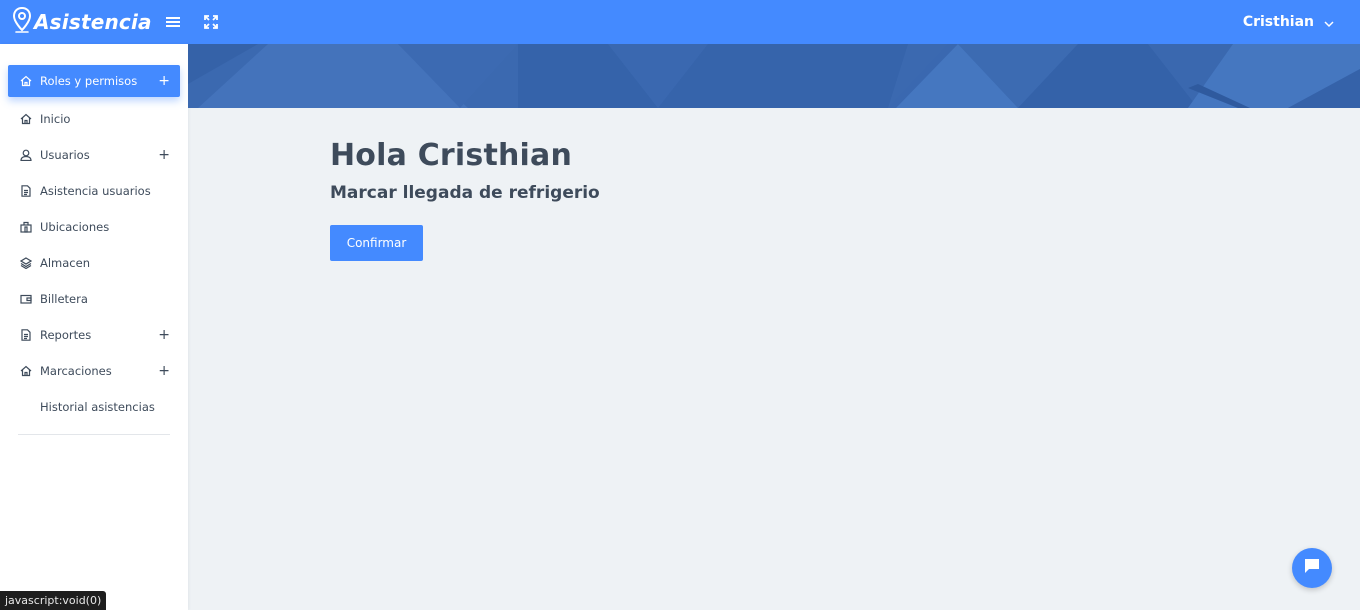 The image size is (1360, 610). I want to click on hamburger-icon, so click(173, 22).